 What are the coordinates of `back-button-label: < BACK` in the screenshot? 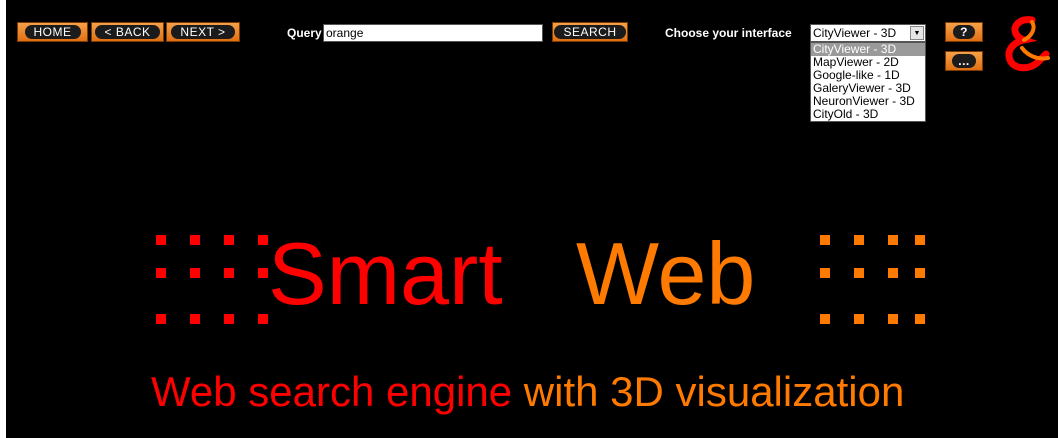 It's located at (127, 32).